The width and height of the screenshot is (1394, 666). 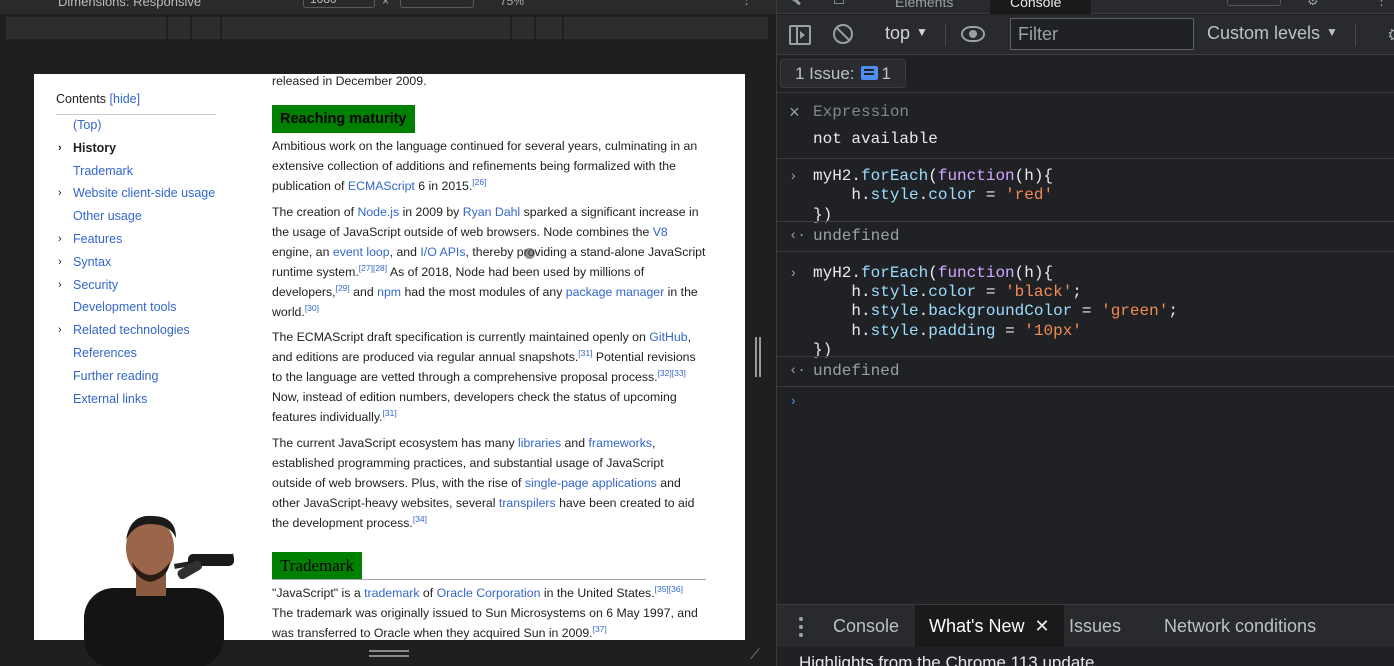 I want to click on link-transpilers: transpilers, so click(x=527, y=503).